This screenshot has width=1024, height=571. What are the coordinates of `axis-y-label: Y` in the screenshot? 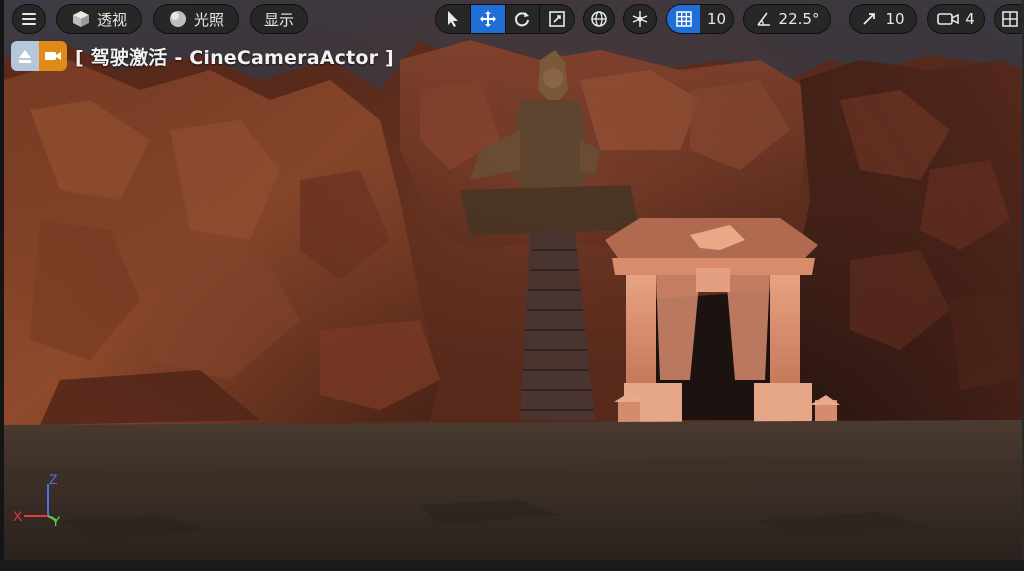 It's located at (56, 521).